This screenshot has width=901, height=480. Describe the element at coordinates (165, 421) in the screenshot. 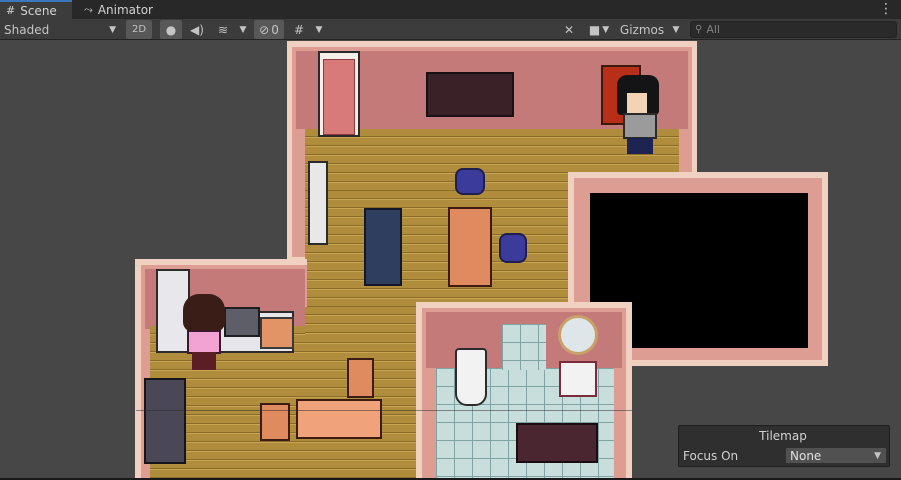

I see `fridge-dark` at that location.